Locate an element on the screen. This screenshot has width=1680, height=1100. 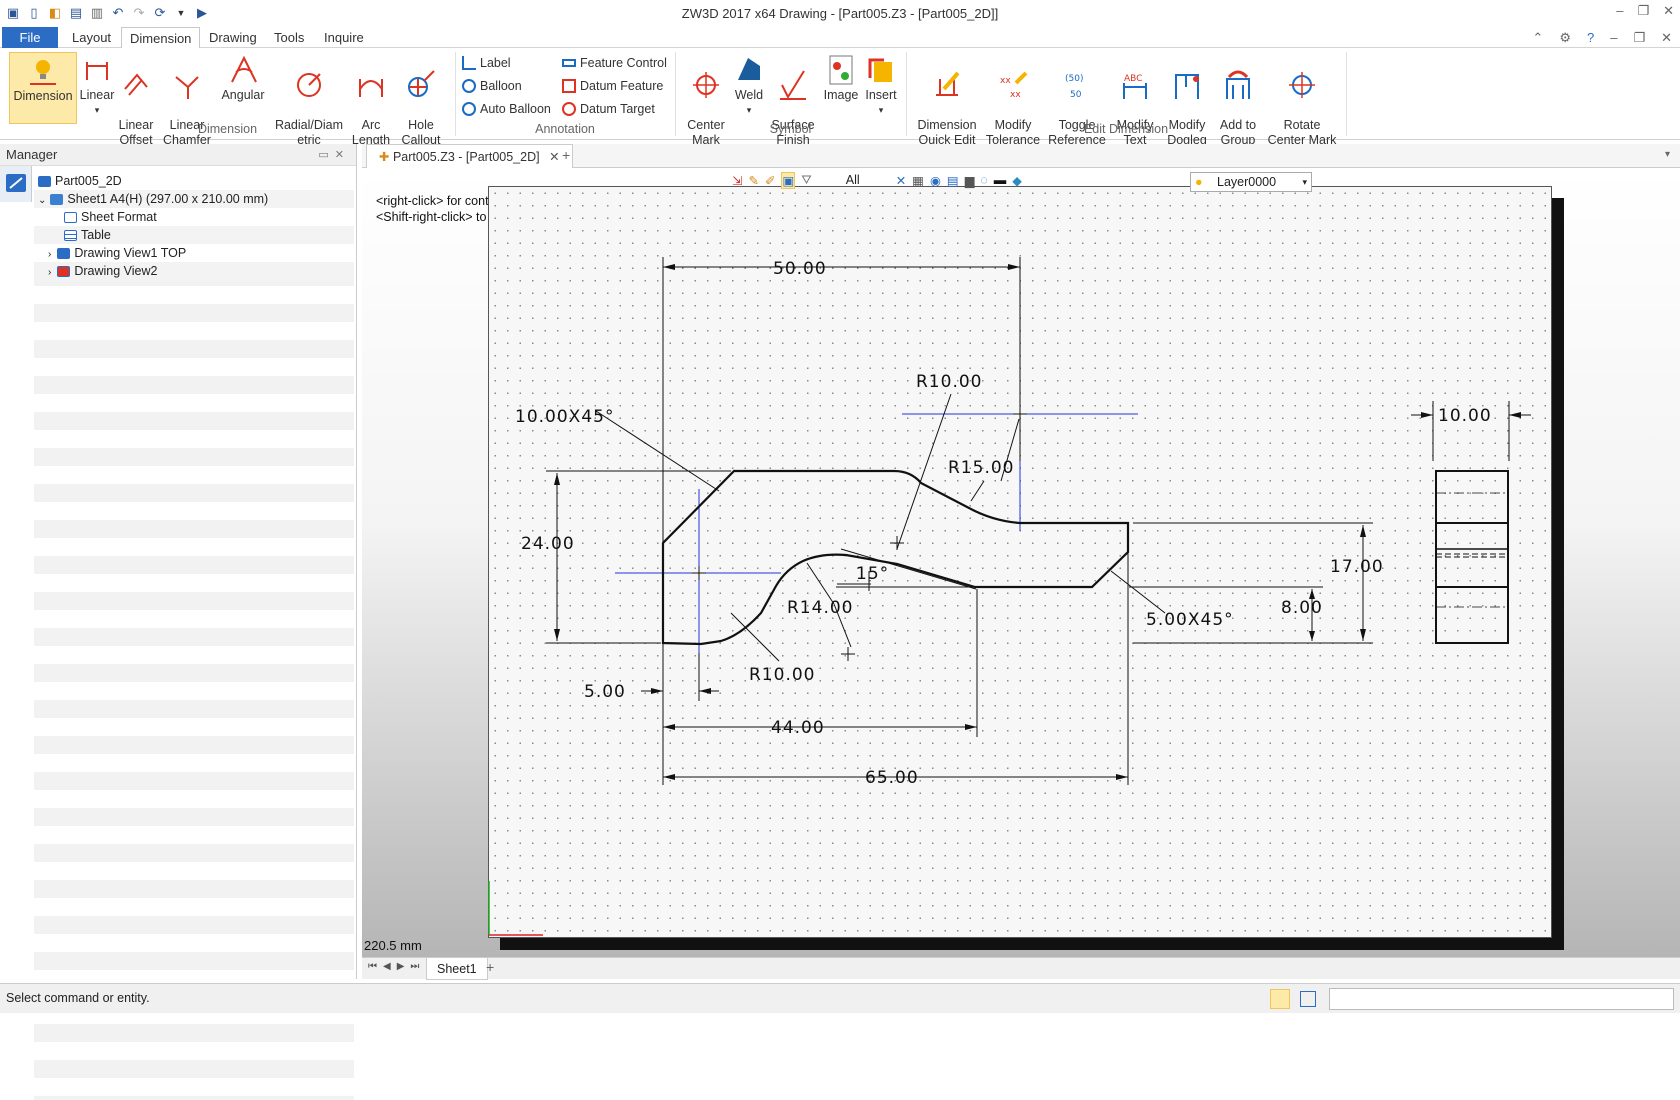
toggle-reference-button: (50) 50 Toggle Reference is located at coordinates (1077, 99).